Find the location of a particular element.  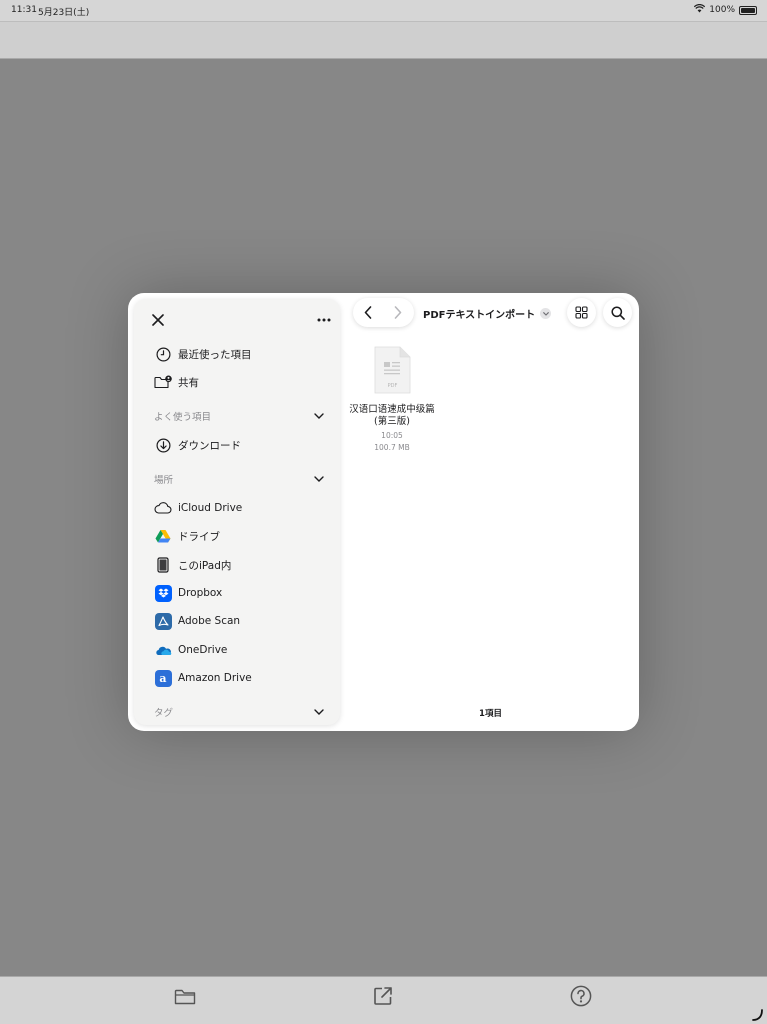

search-button is located at coordinates (617, 312).